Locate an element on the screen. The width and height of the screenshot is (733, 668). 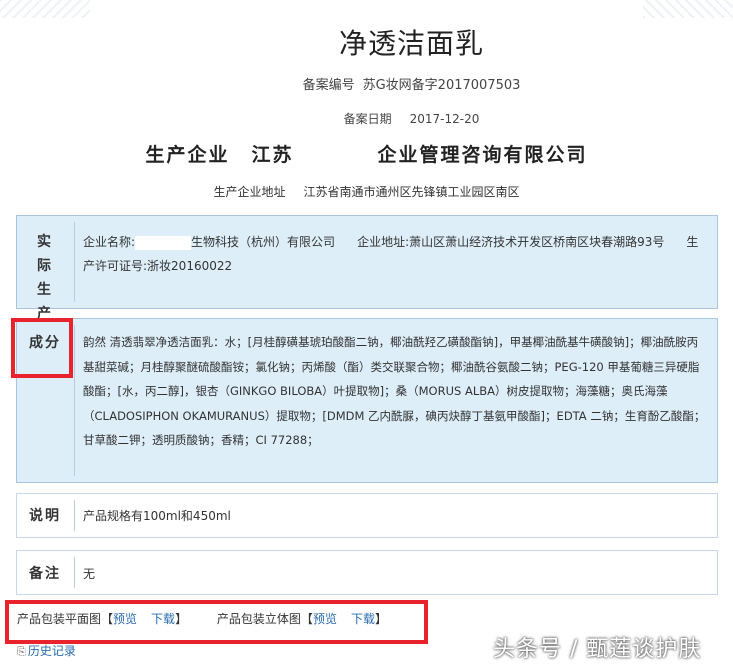
history-label: 历史记录 is located at coordinates (51, 651).